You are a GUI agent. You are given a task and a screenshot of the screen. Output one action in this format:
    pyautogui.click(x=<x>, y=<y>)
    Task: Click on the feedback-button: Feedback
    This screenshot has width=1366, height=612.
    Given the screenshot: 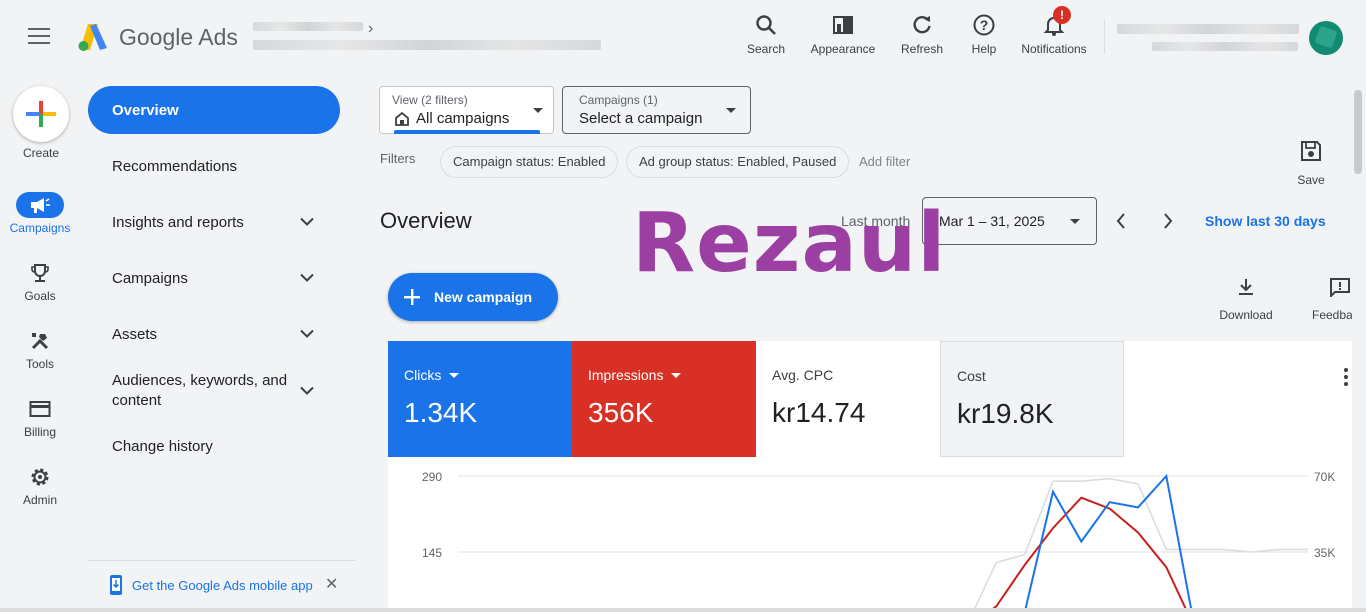 What is the action you would take?
    pyautogui.click(x=1332, y=299)
    